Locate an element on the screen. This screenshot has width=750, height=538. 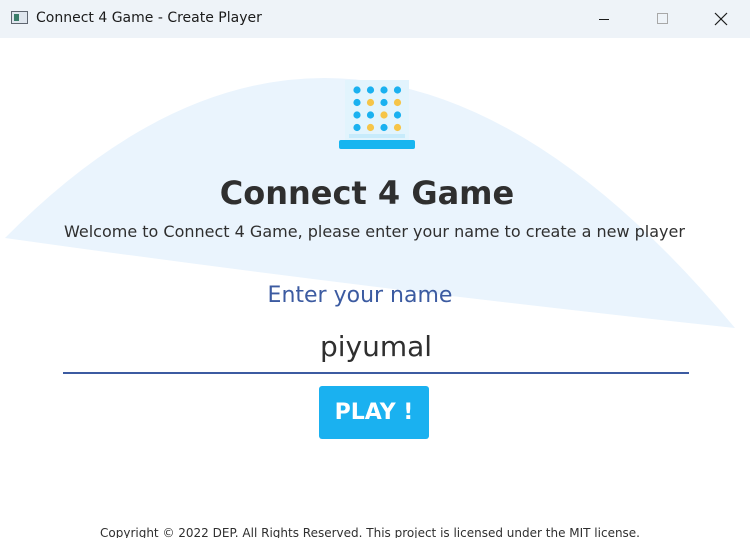
close-icon is located at coordinates (721, 19).